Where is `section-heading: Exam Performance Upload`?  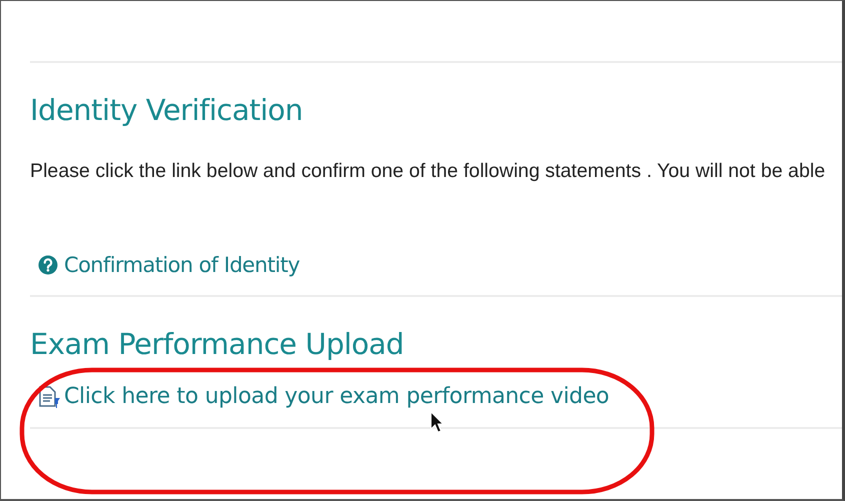 section-heading: Exam Performance Upload is located at coordinates (217, 344).